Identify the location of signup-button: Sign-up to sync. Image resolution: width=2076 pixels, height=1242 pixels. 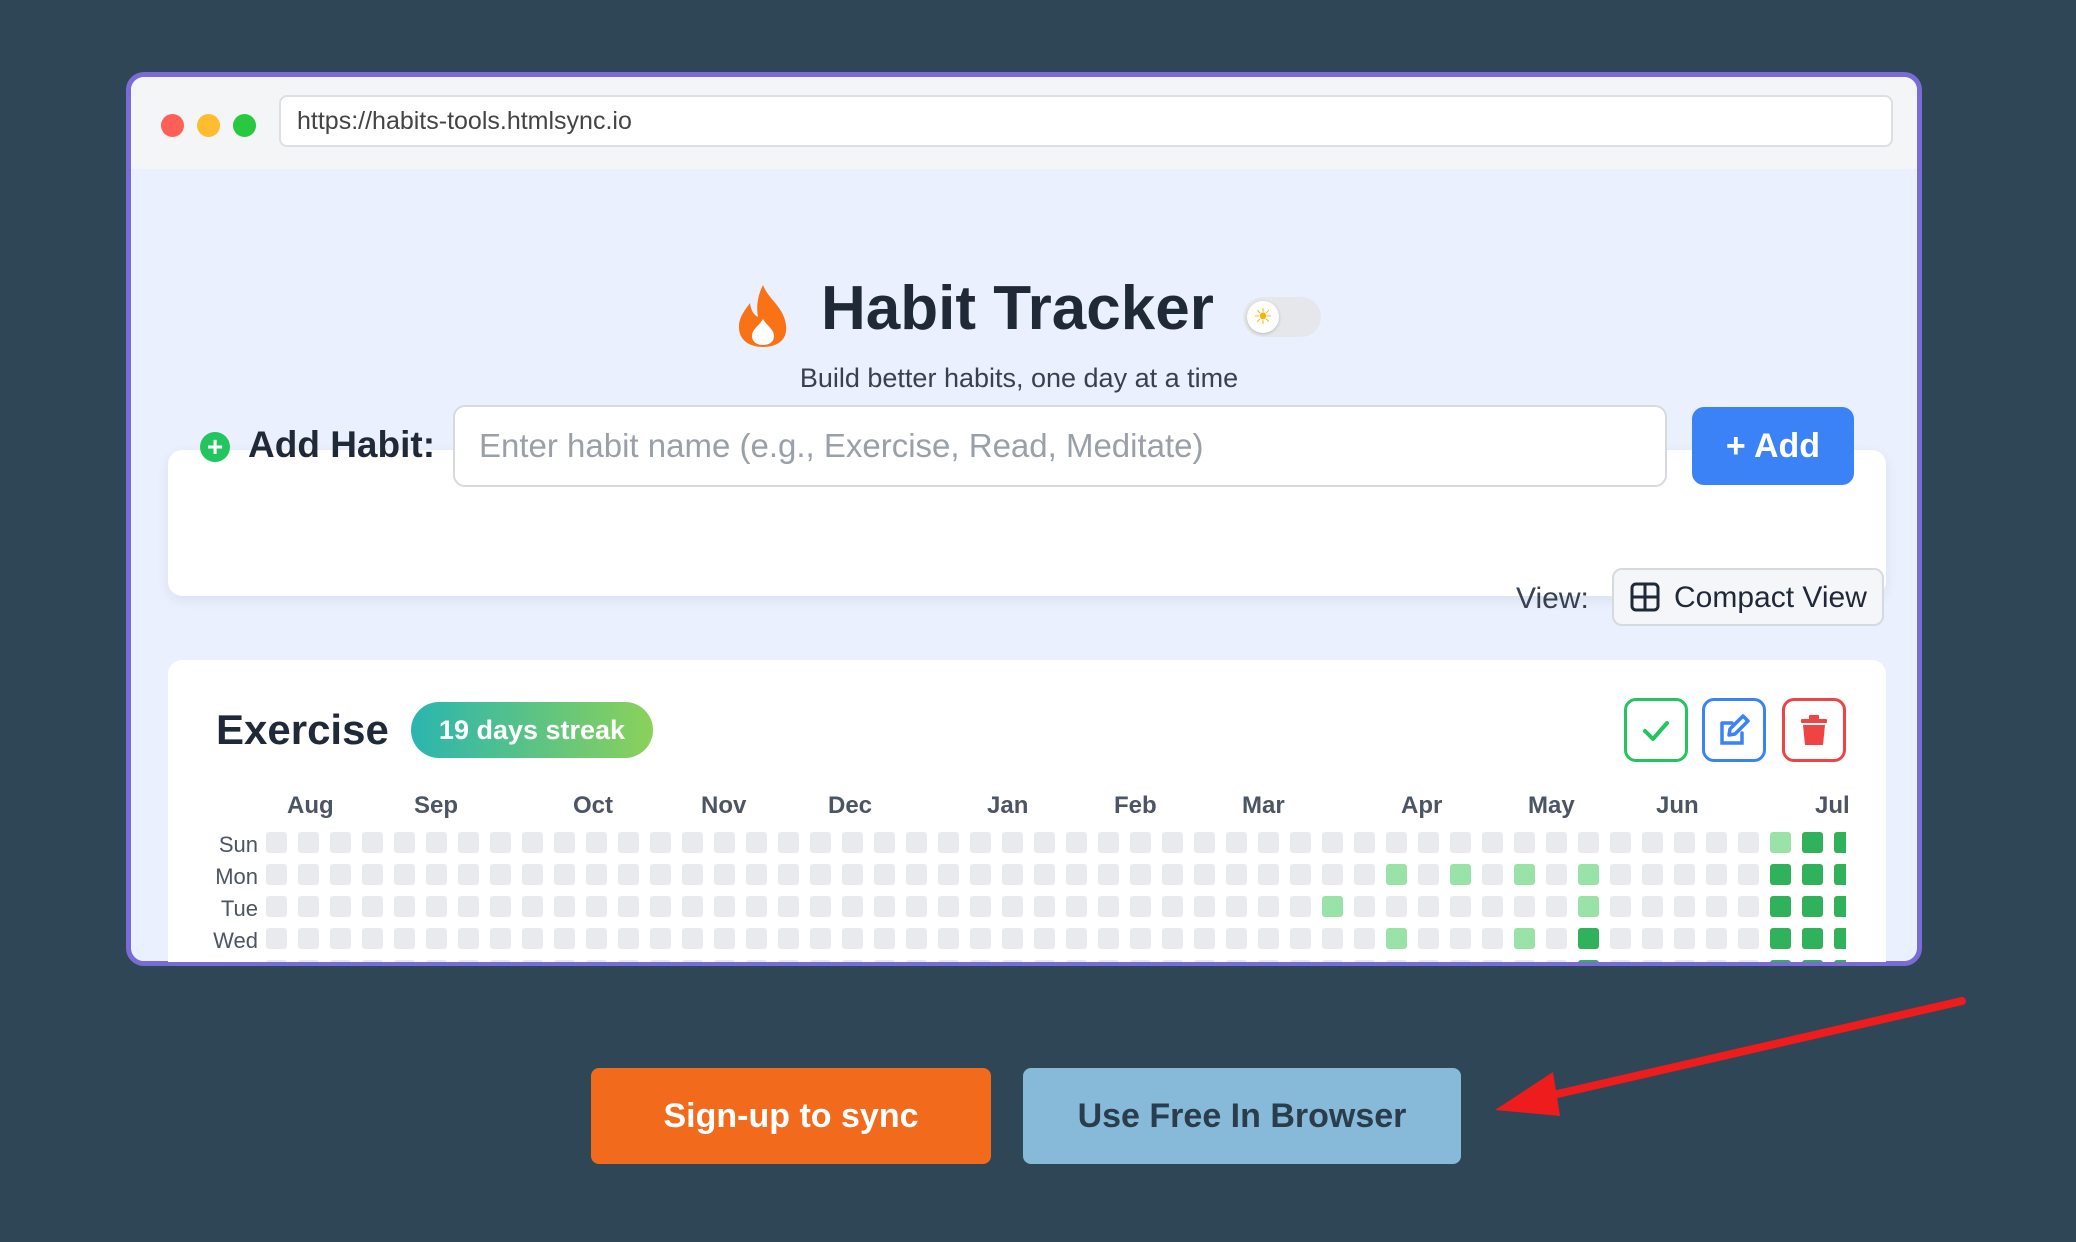
(791, 1116).